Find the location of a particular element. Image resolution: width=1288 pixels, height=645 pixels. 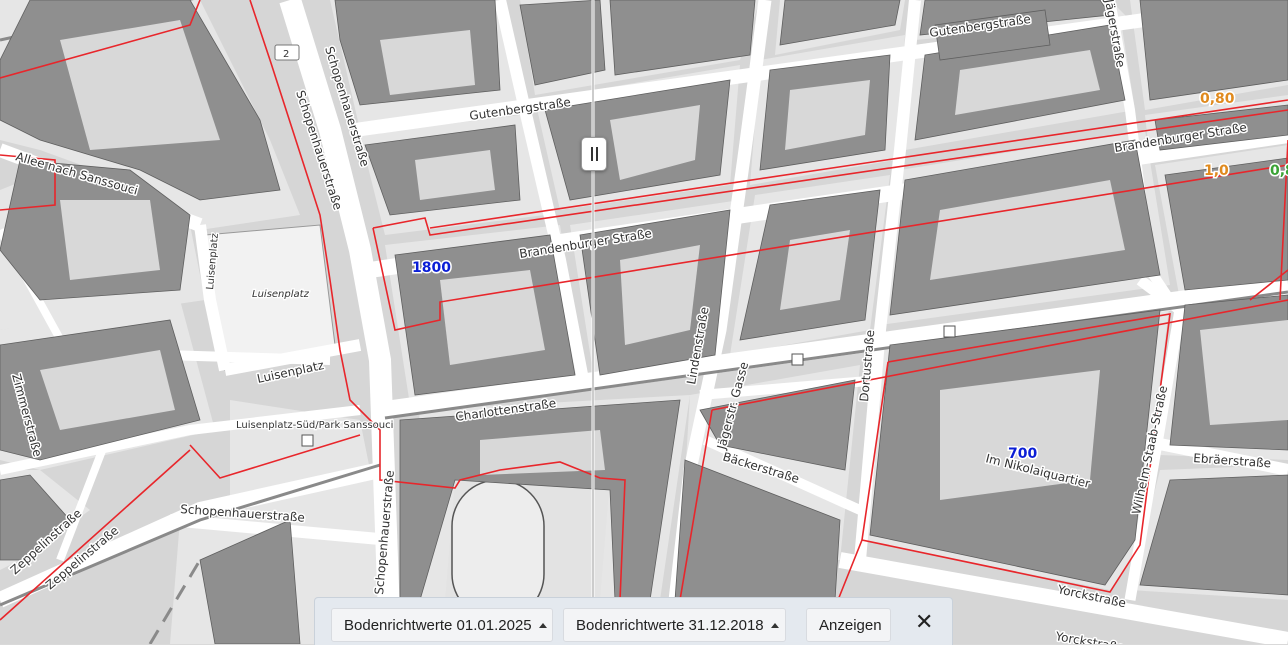

left-layer-label: Bodenrichtwerte 01.01.2025 is located at coordinates (438, 625).